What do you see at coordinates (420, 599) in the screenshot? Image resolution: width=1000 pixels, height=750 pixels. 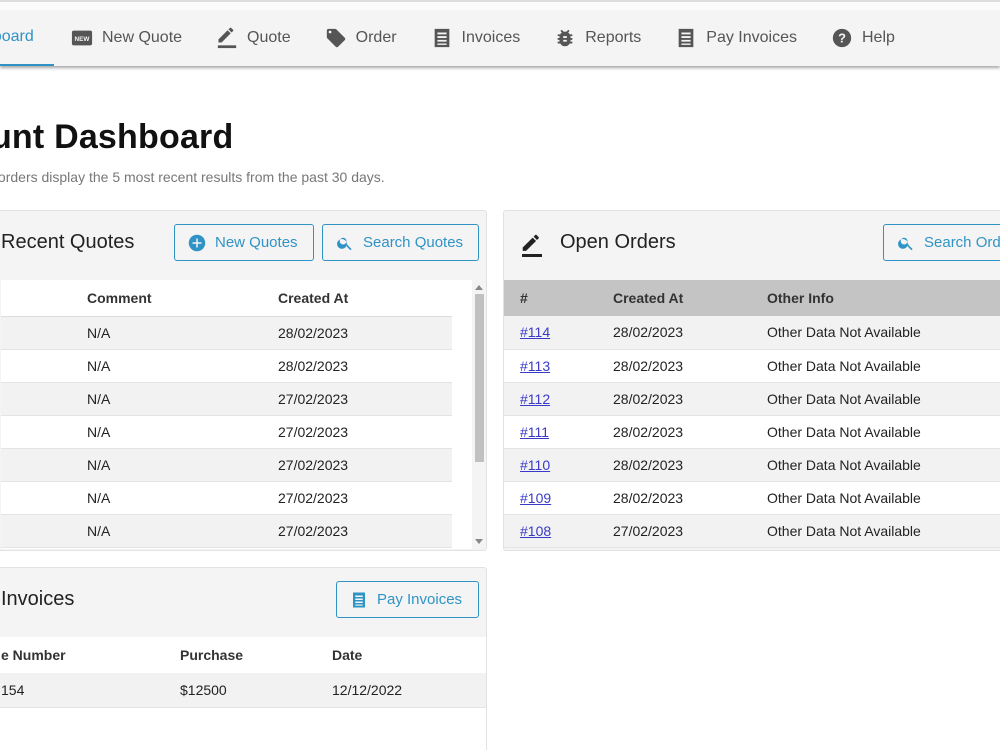 I see `button-label: Pay Invoices` at bounding box center [420, 599].